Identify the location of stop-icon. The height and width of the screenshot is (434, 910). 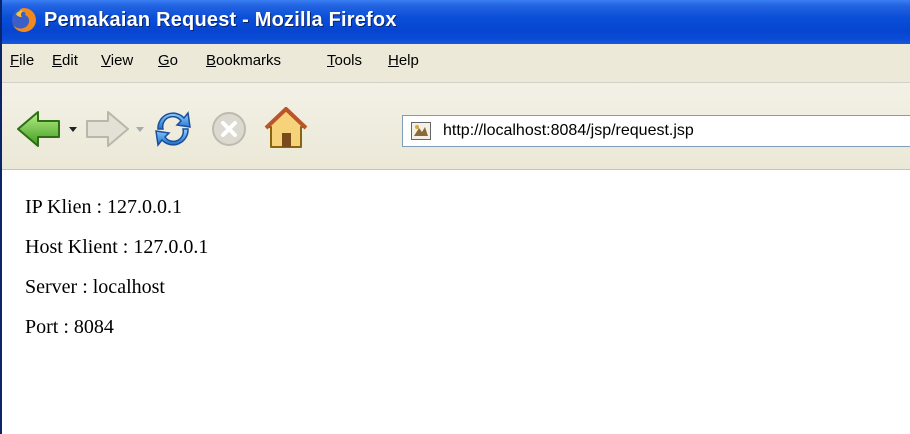
(229, 129).